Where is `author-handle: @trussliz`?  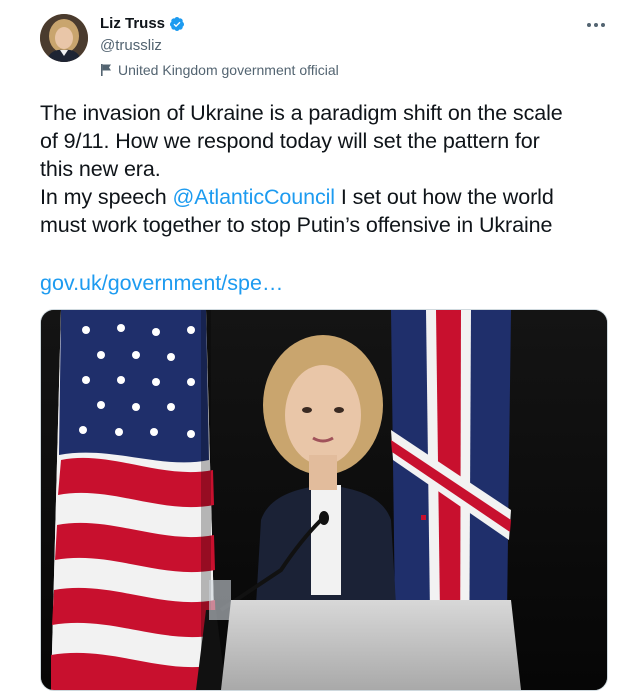
author-handle: @trussliz is located at coordinates (131, 45).